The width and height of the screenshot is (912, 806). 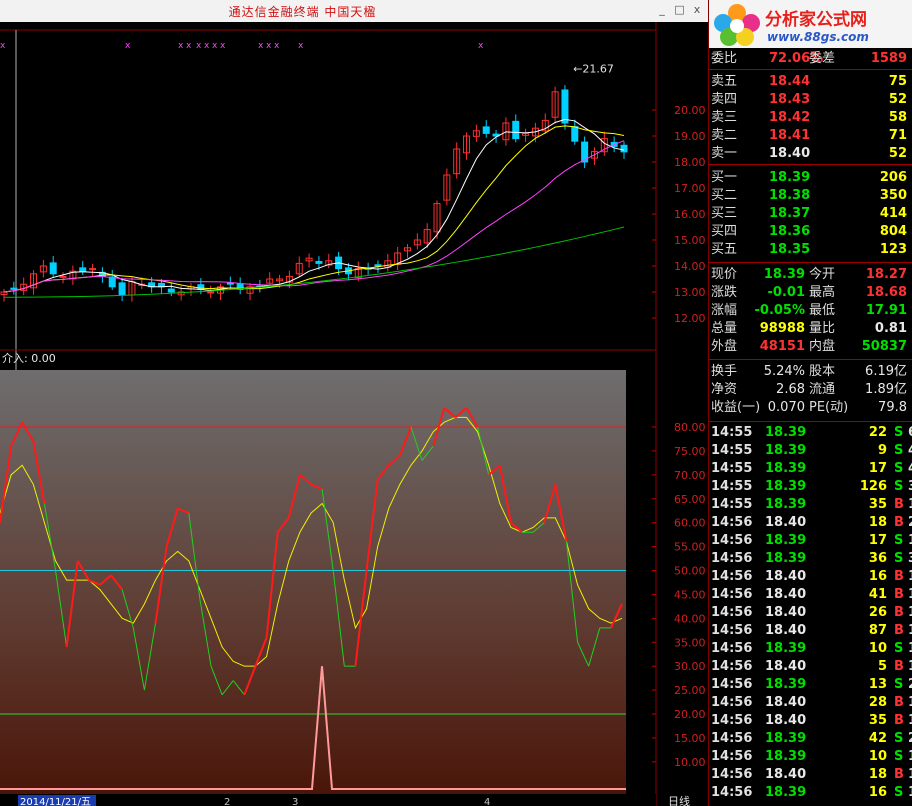 I want to click on order-ratio-row: 委比 72.06% 委差 1589, so click(x=810, y=59).